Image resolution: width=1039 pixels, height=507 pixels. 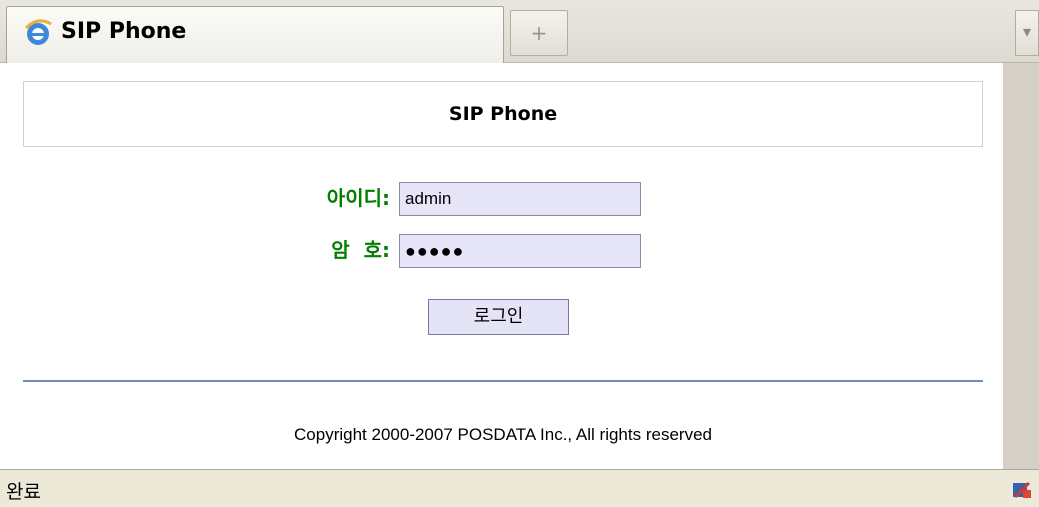 I want to click on tab-title: SIP Phone, so click(x=124, y=31).